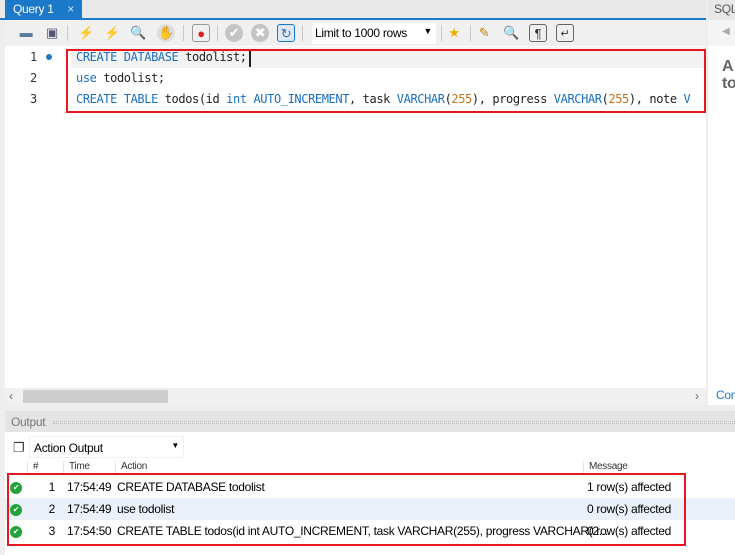 The width and height of the screenshot is (735, 555). Describe the element at coordinates (511, 33) in the screenshot. I see `find-icon: 🔍` at that location.